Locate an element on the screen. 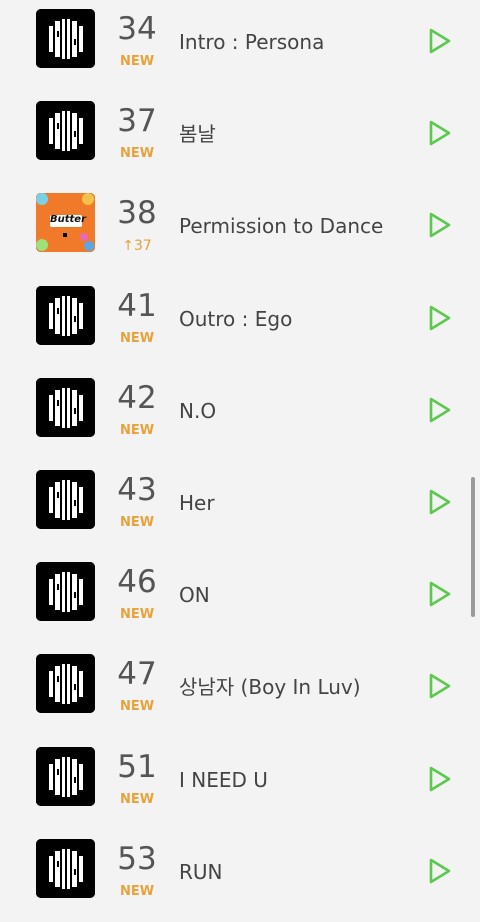 This screenshot has width=480, height=922. song-title: I NEED U is located at coordinates (223, 780).